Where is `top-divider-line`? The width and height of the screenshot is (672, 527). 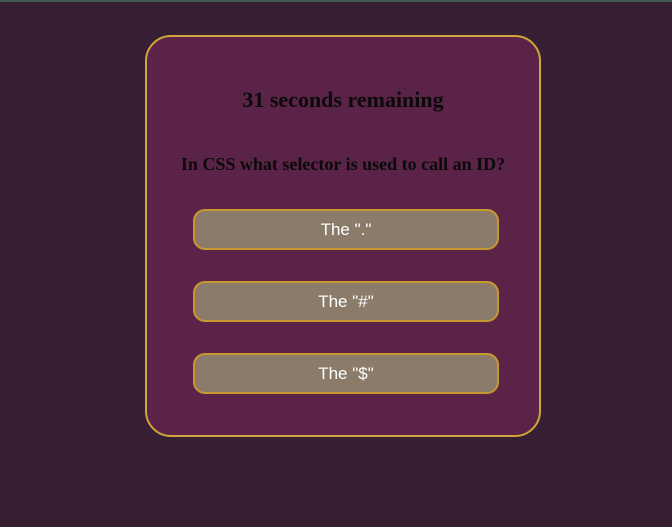
top-divider-line is located at coordinates (336, 1).